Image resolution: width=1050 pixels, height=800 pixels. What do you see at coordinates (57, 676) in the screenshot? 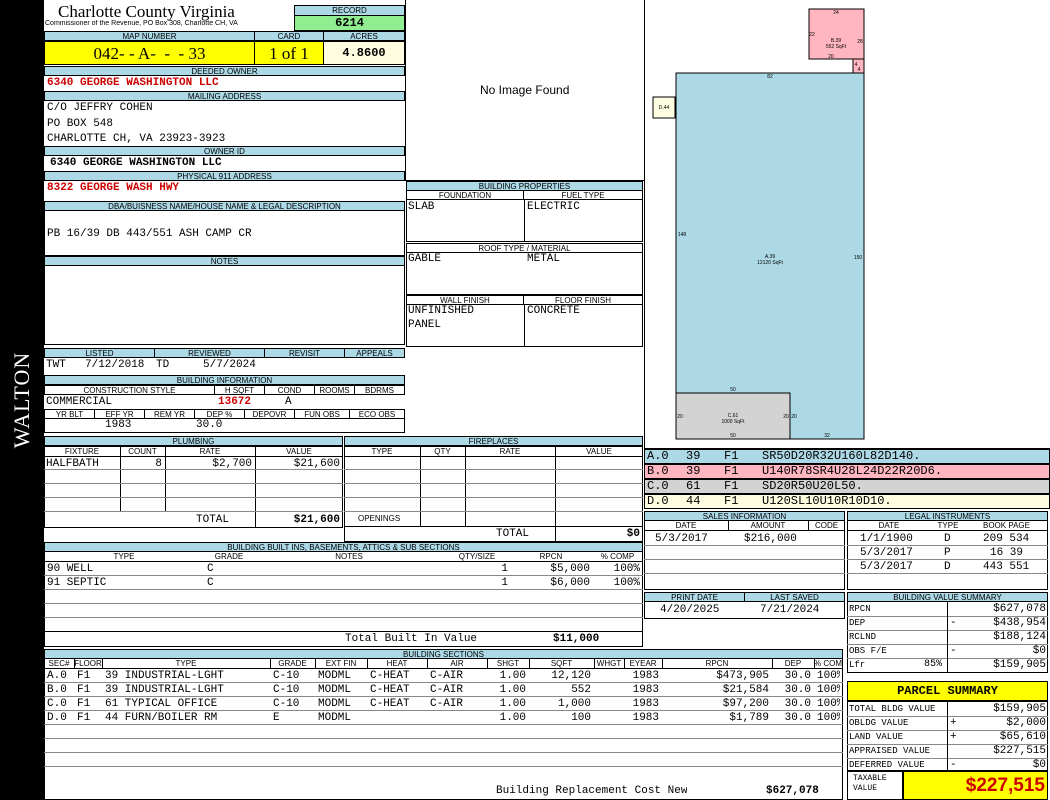
I see `section-row-1-col-0: A.0` at bounding box center [57, 676].